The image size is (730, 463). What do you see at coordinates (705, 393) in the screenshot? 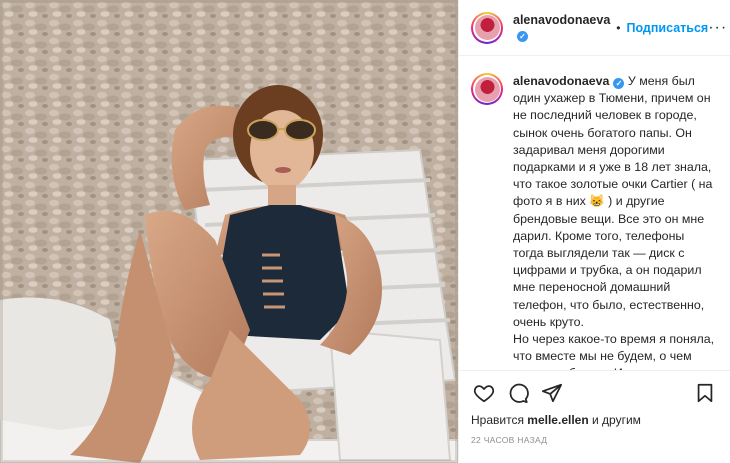
I see `bookmark-icon` at bounding box center [705, 393].